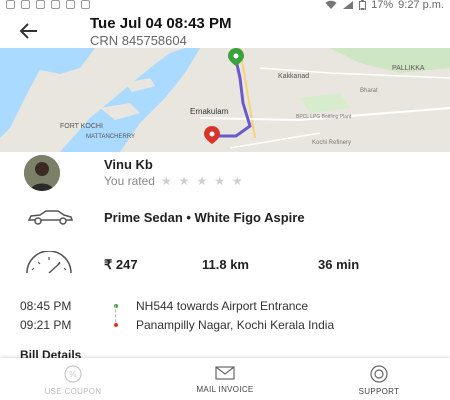 Image resolution: width=450 pixels, height=400 pixels. I want to click on mail-invoice-label: MAIL INVOICE, so click(225, 389).